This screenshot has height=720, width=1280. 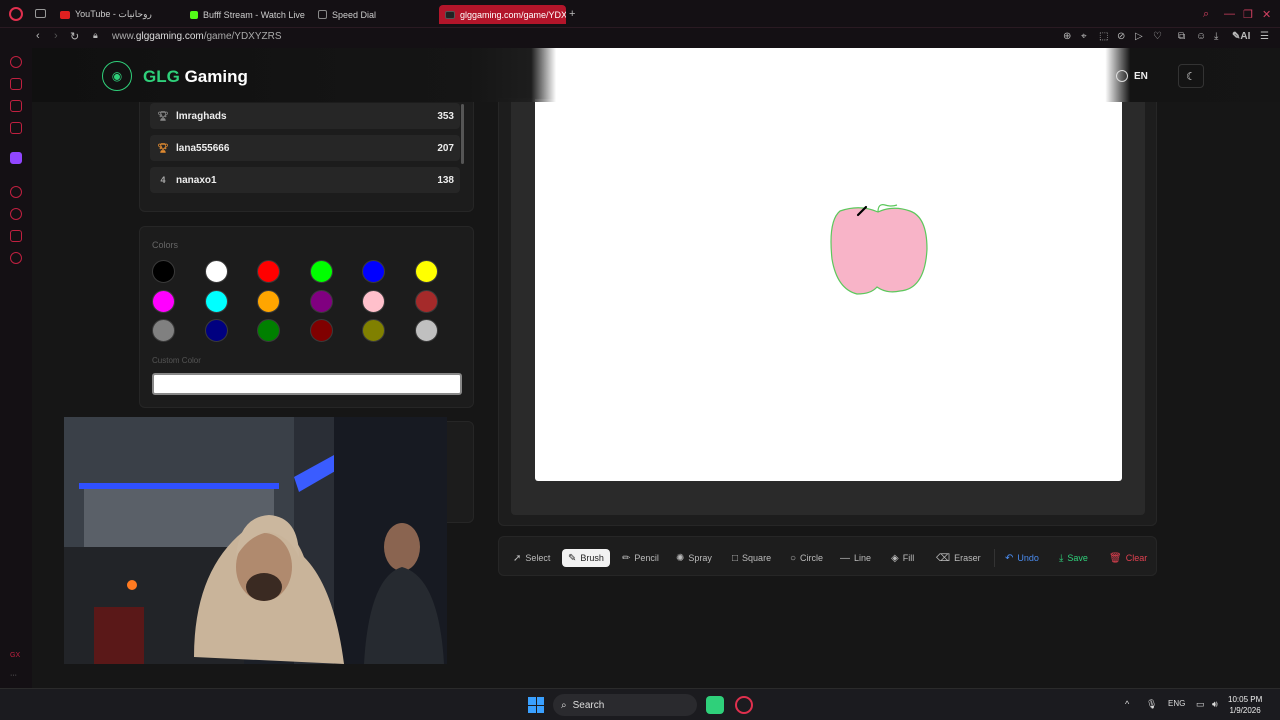 I want to click on workspaces-icon, so click(x=40, y=13).